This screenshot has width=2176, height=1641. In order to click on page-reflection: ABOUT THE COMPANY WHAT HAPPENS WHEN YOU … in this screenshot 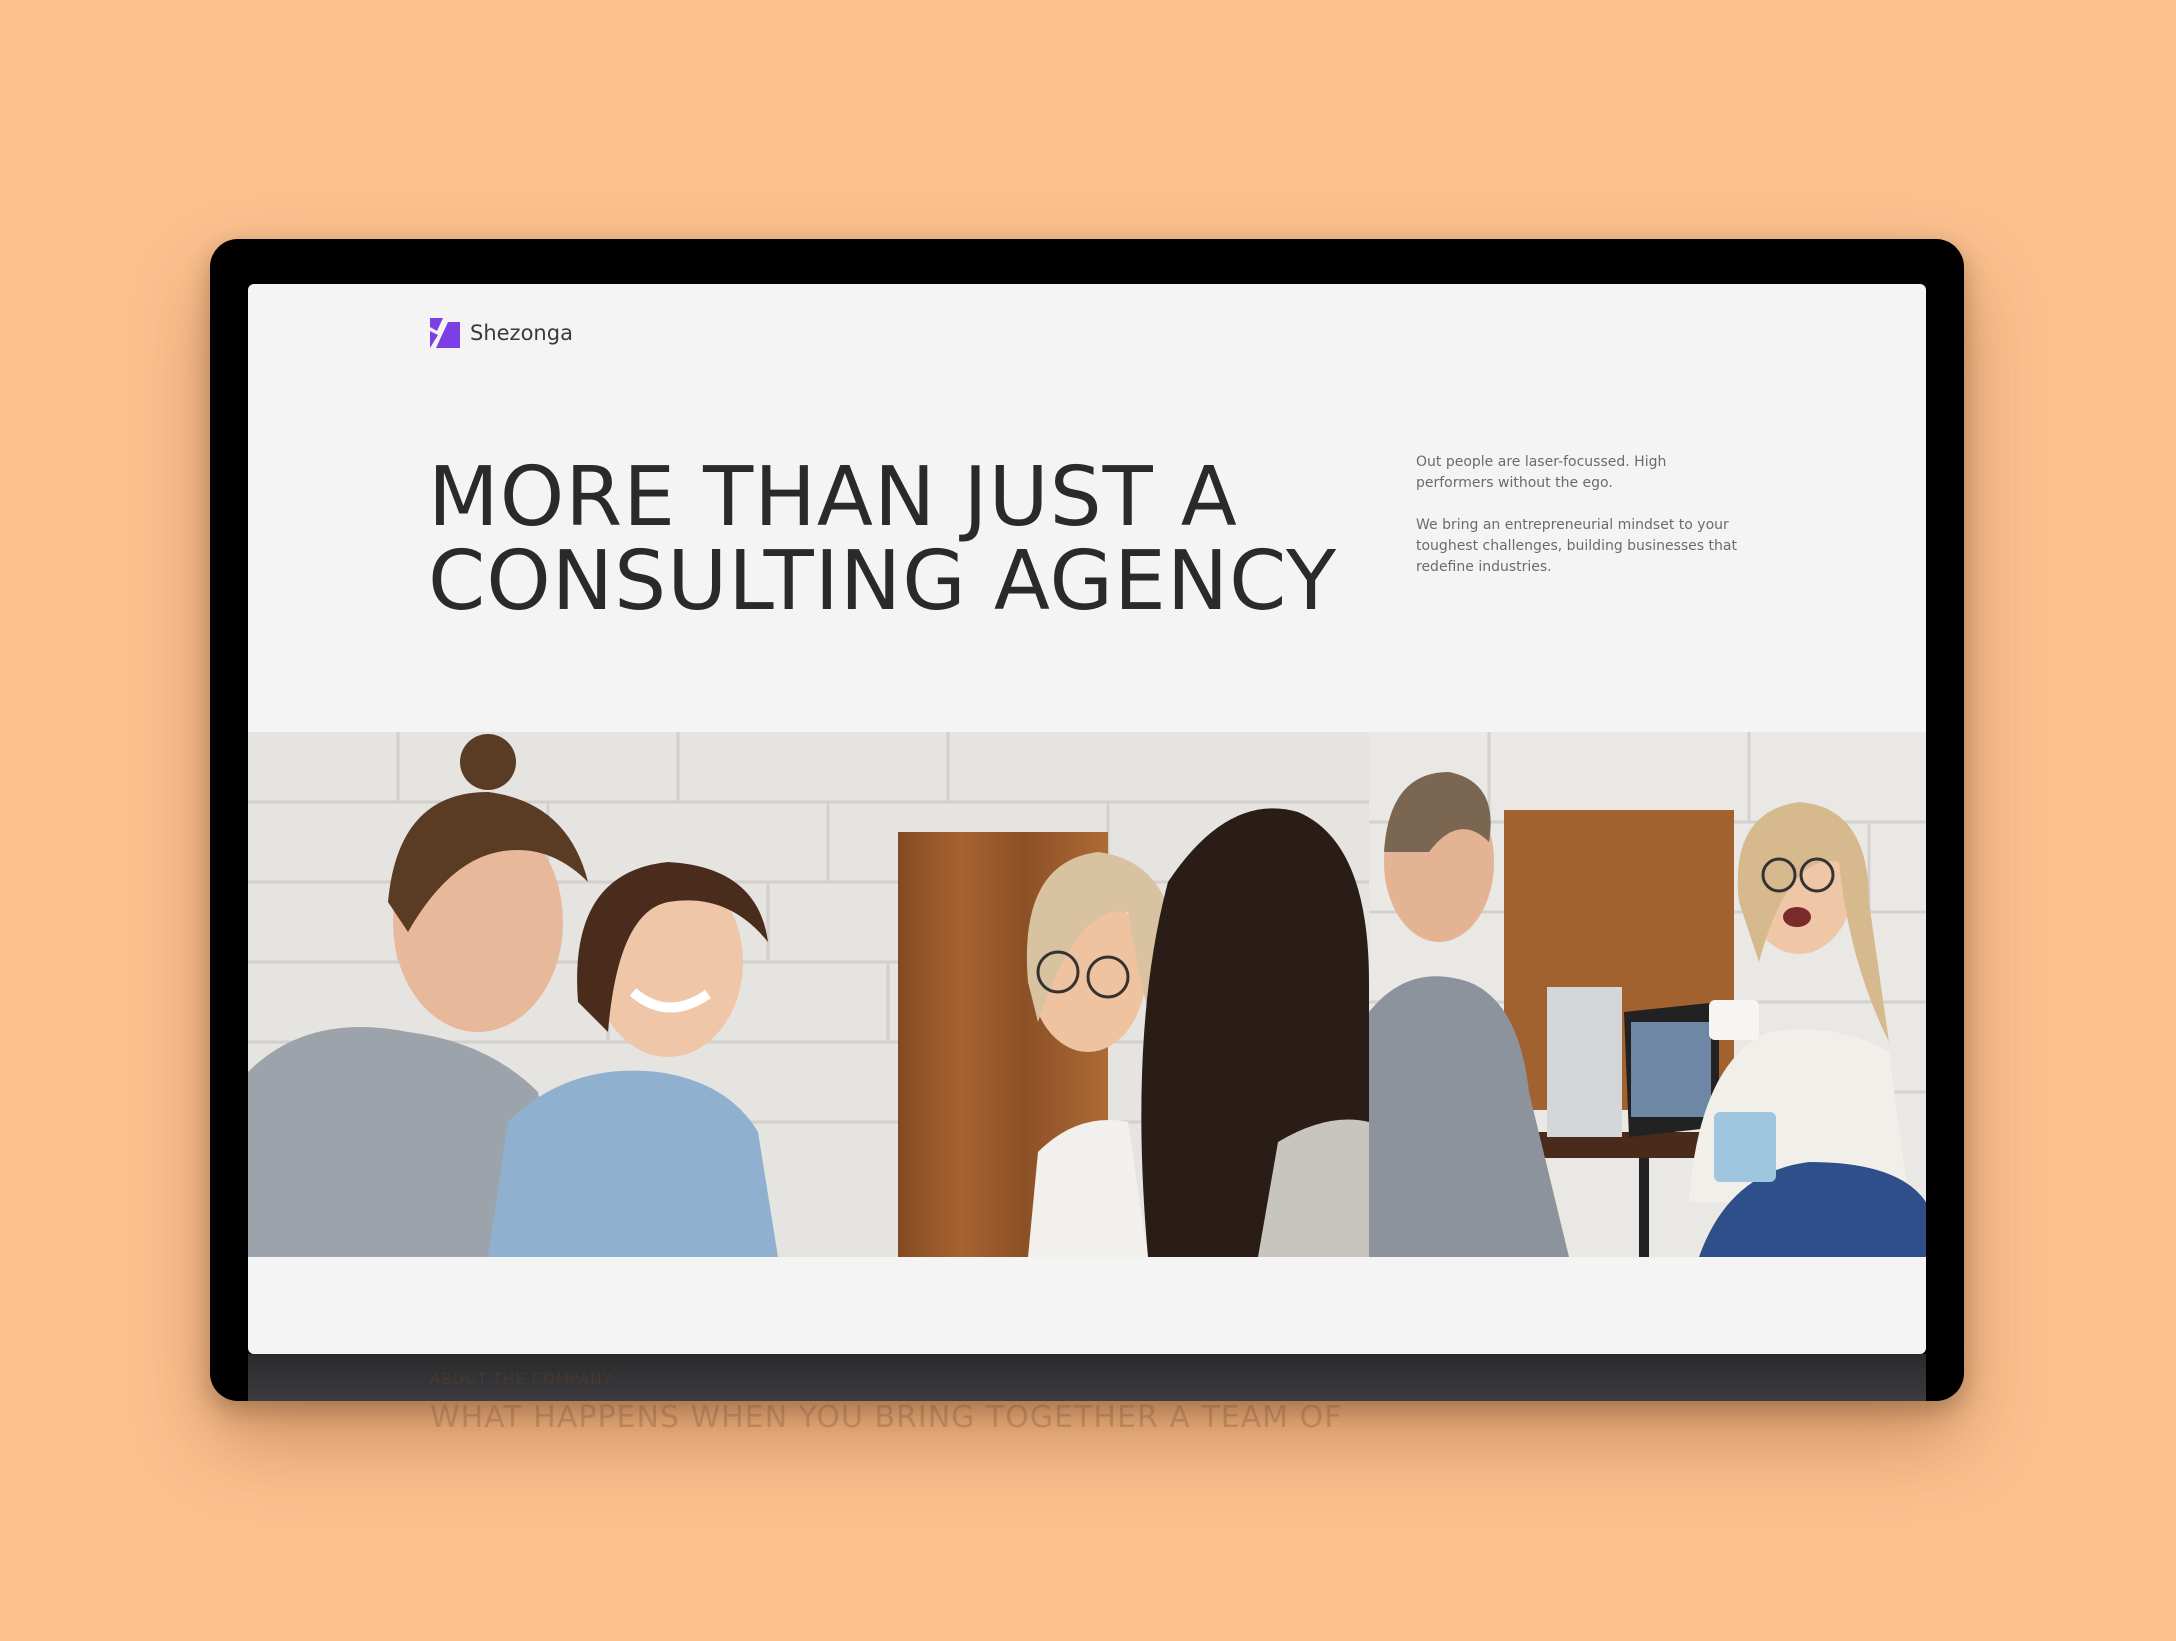, I will do `click(886, 1402)`.